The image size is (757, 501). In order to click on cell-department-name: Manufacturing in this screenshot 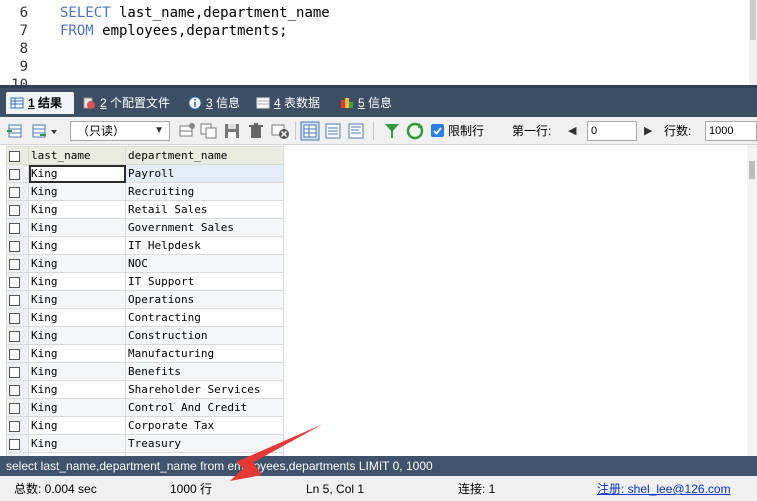, I will do `click(204, 353)`.